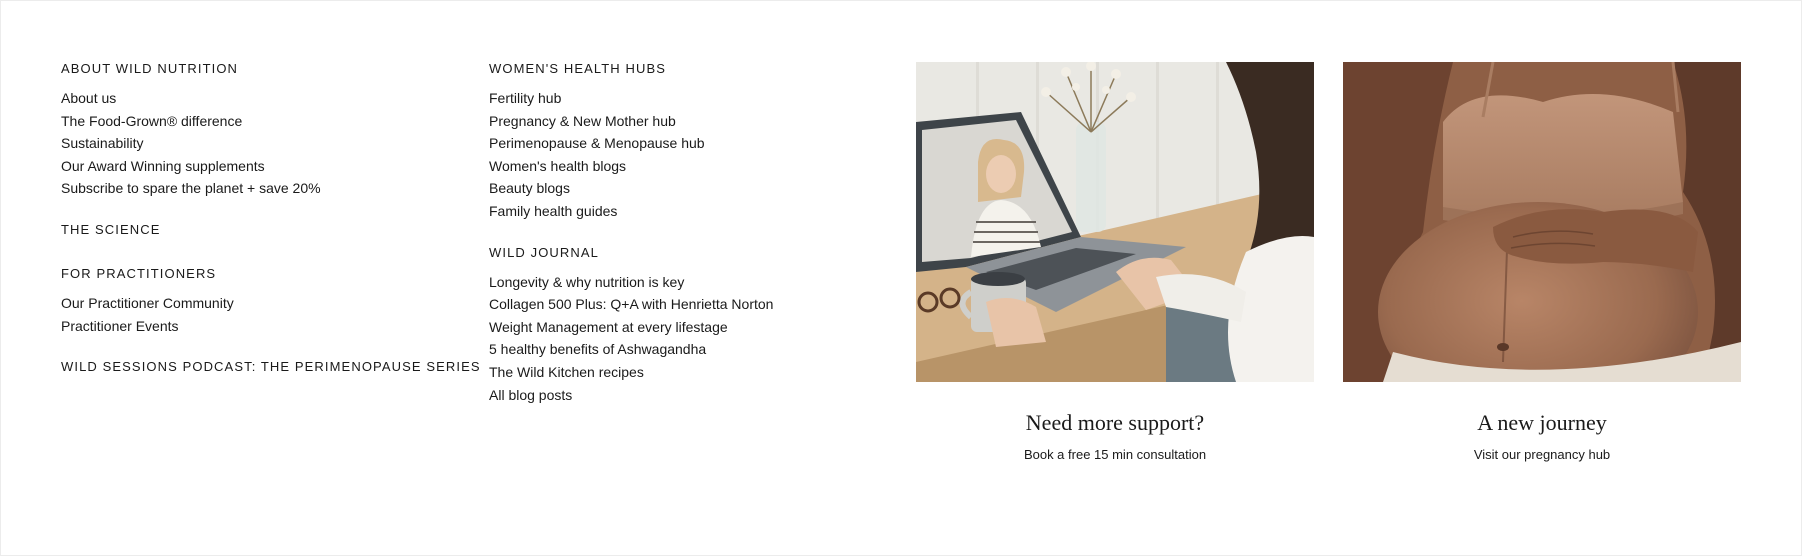  Describe the element at coordinates (1115, 423) in the screenshot. I see `consultation-title: Need more support?` at that location.